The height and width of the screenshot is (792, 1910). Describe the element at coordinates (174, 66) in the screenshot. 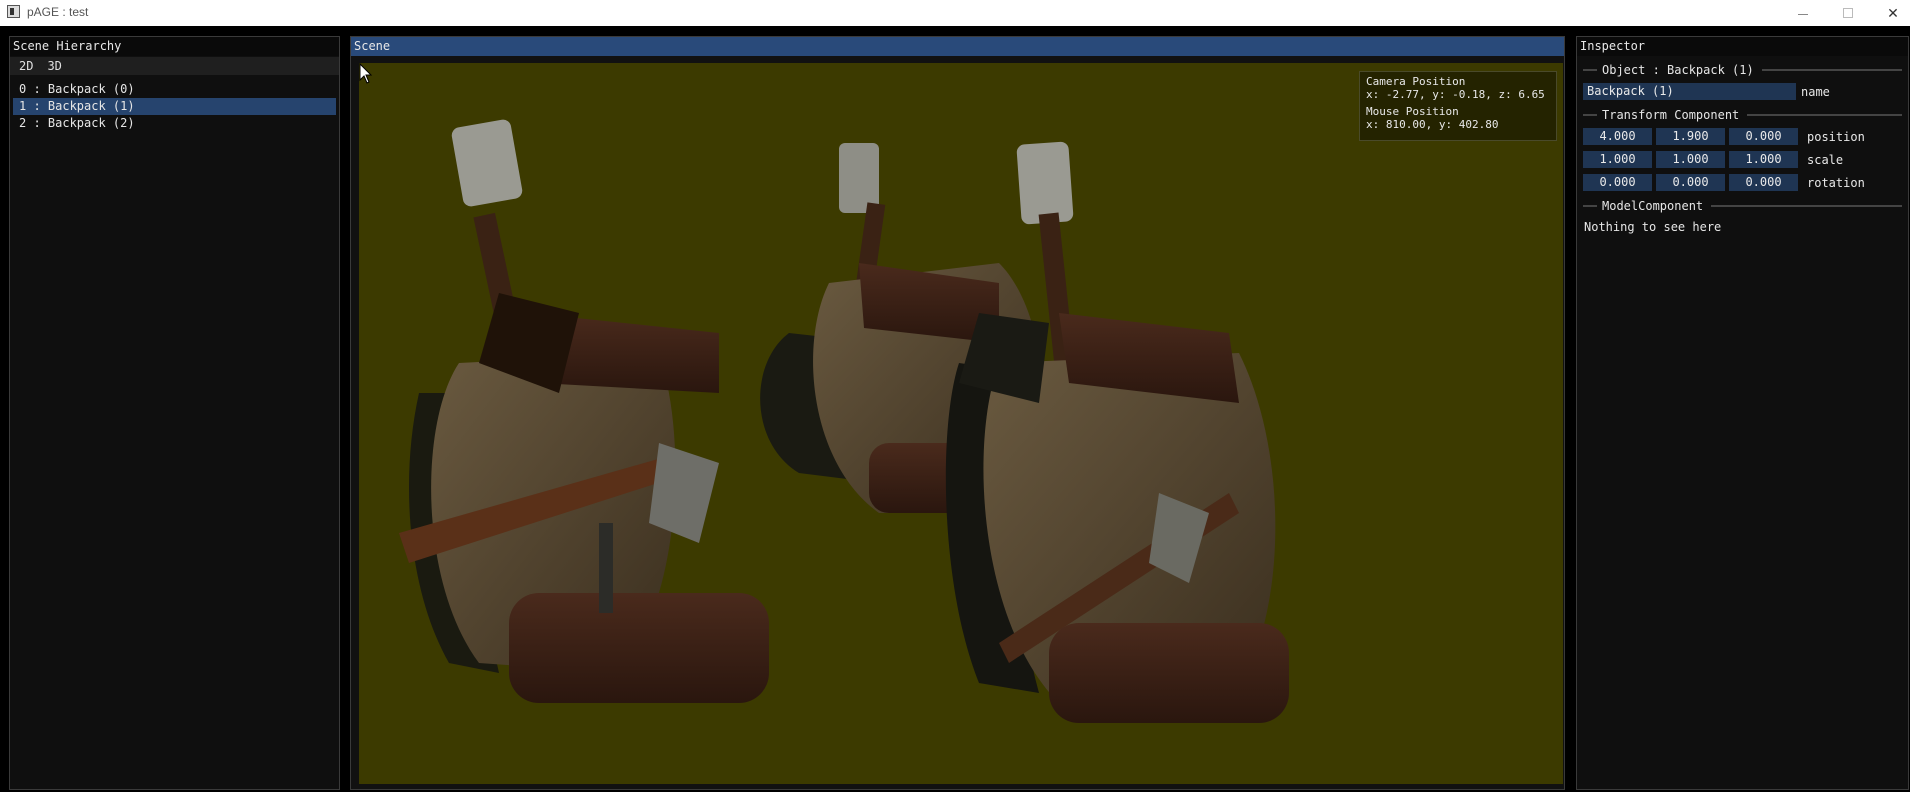

I see `hierarchy-tabbar: 2D 3D` at that location.